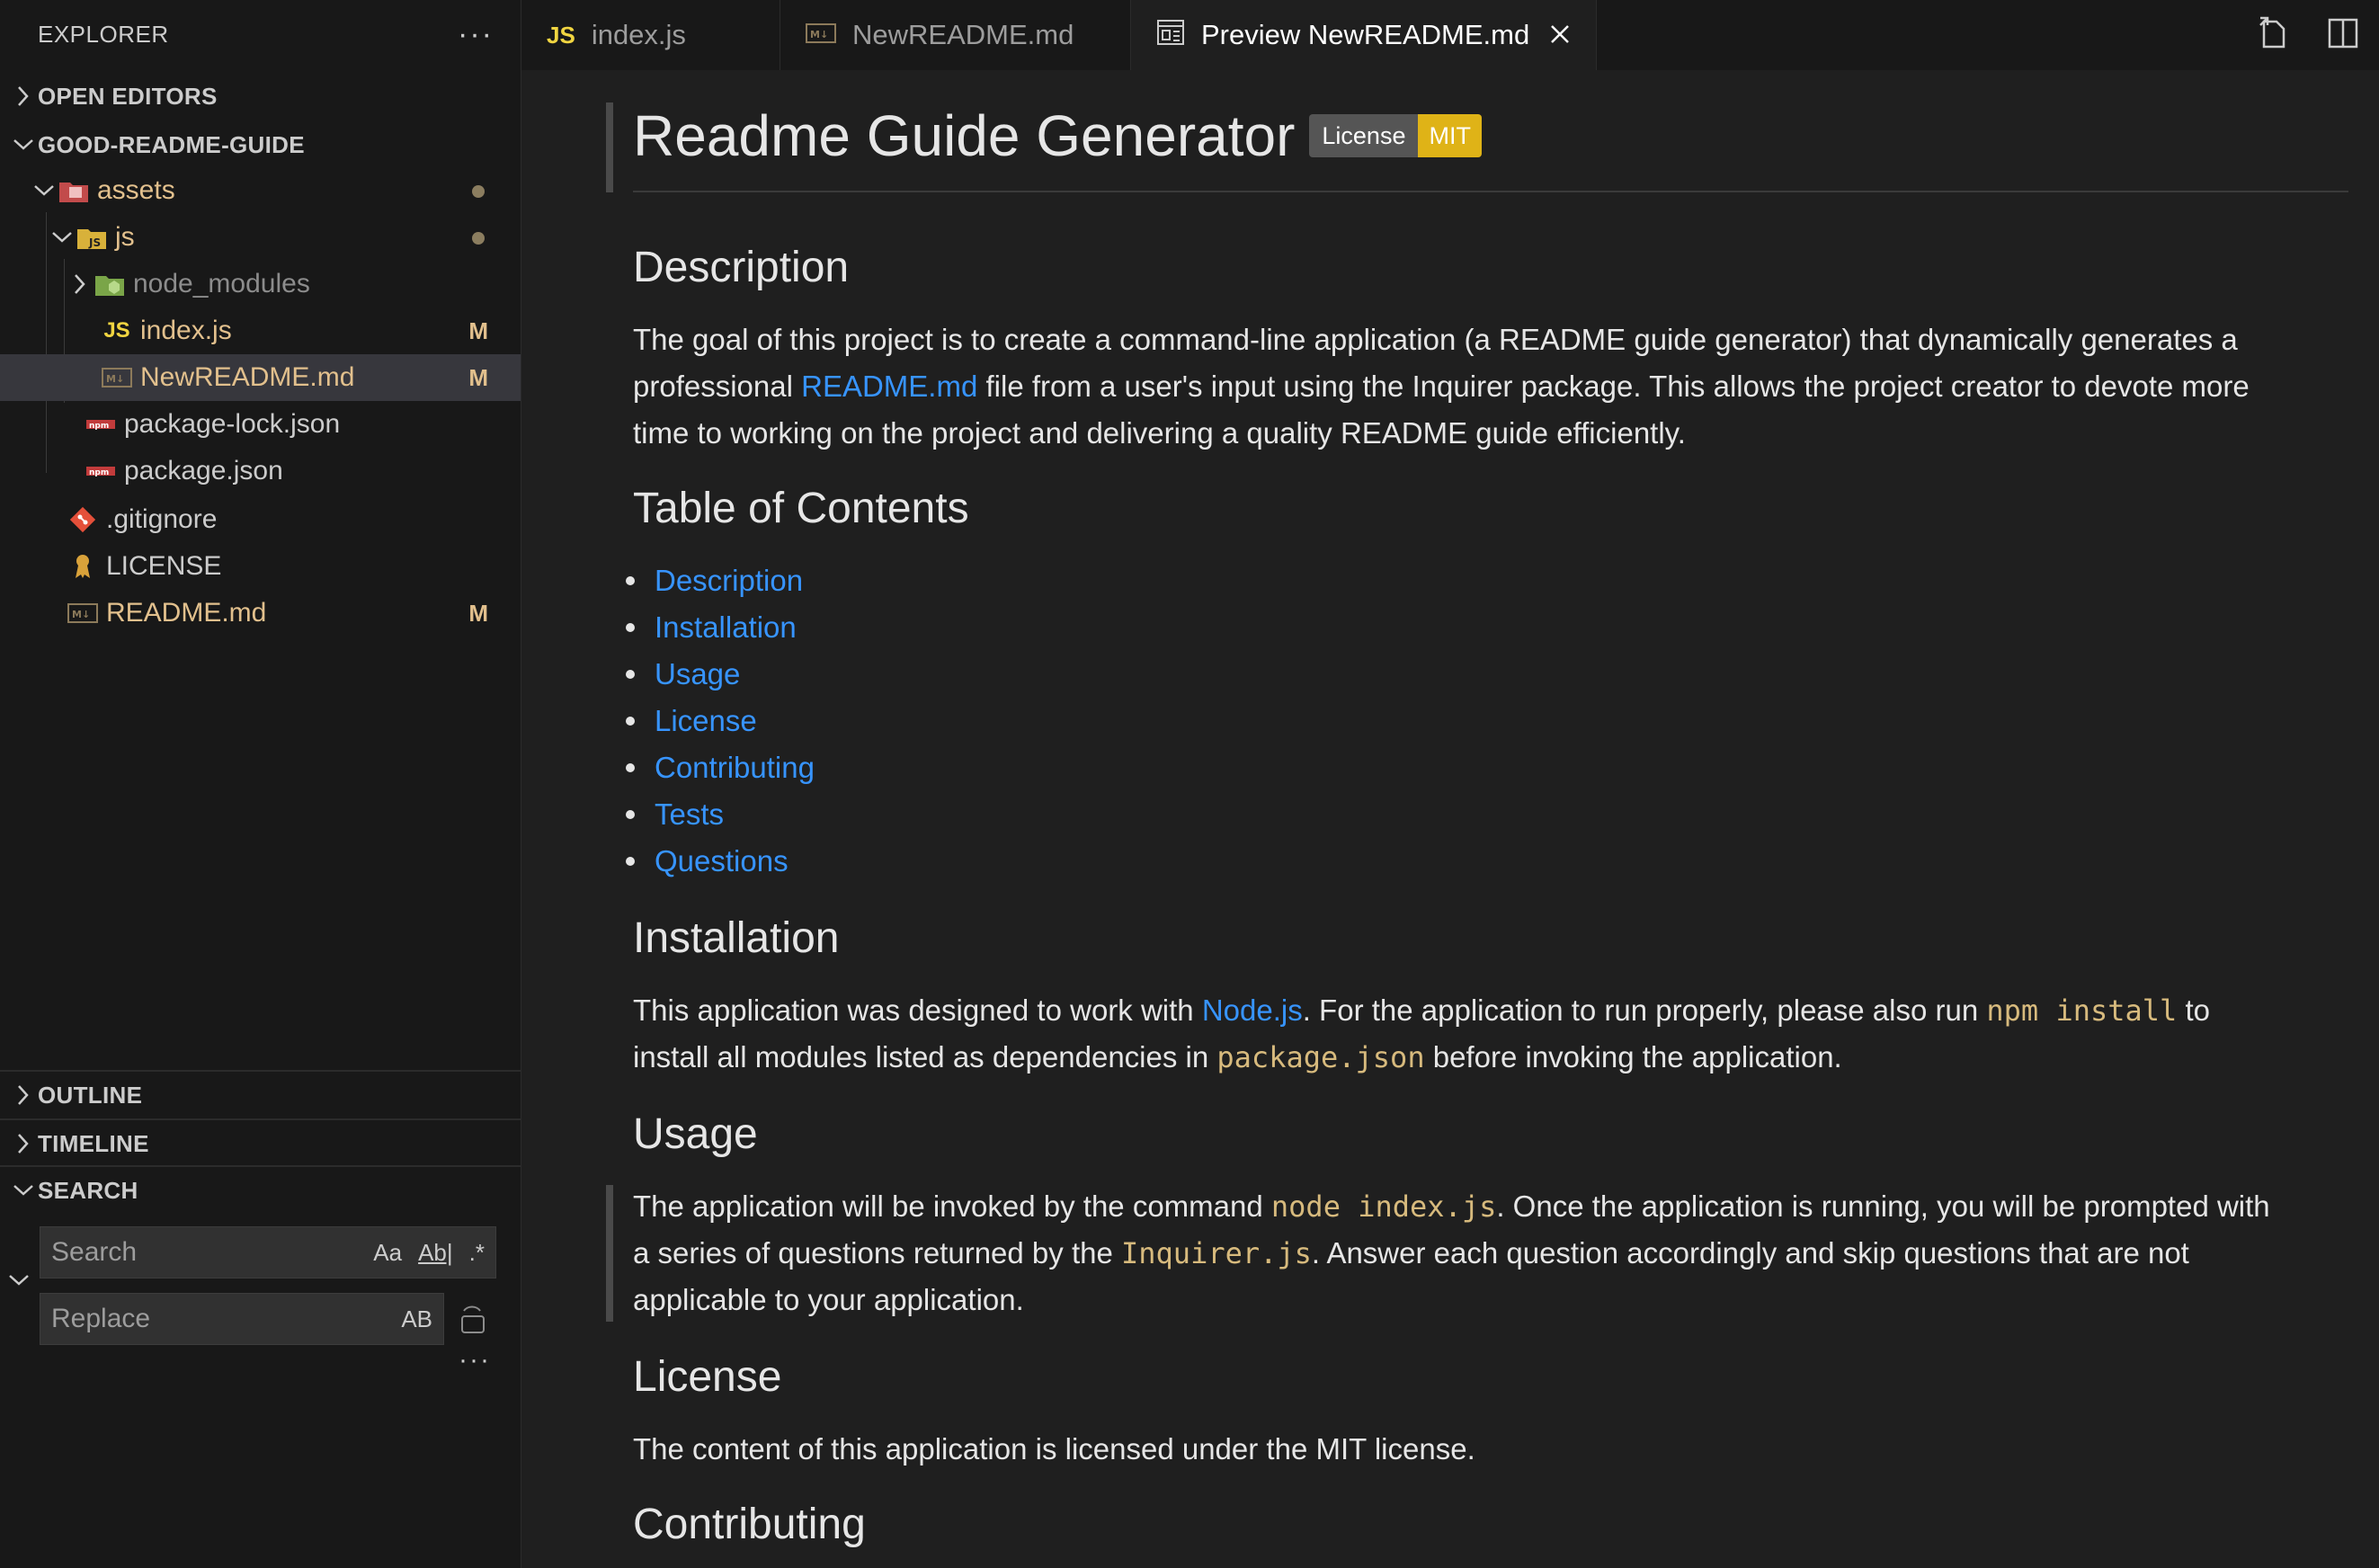  I want to click on text: to, so click(2193, 1010).